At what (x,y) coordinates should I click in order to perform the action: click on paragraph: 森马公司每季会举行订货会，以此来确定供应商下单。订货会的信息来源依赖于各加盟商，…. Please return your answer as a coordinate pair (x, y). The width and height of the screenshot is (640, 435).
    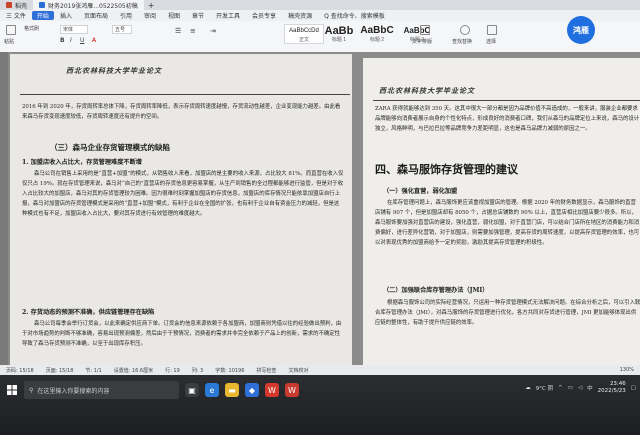
    Looking at the image, I should click on (182, 334).